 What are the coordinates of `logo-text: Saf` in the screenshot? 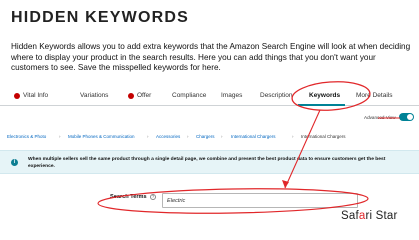 It's located at (350, 216).